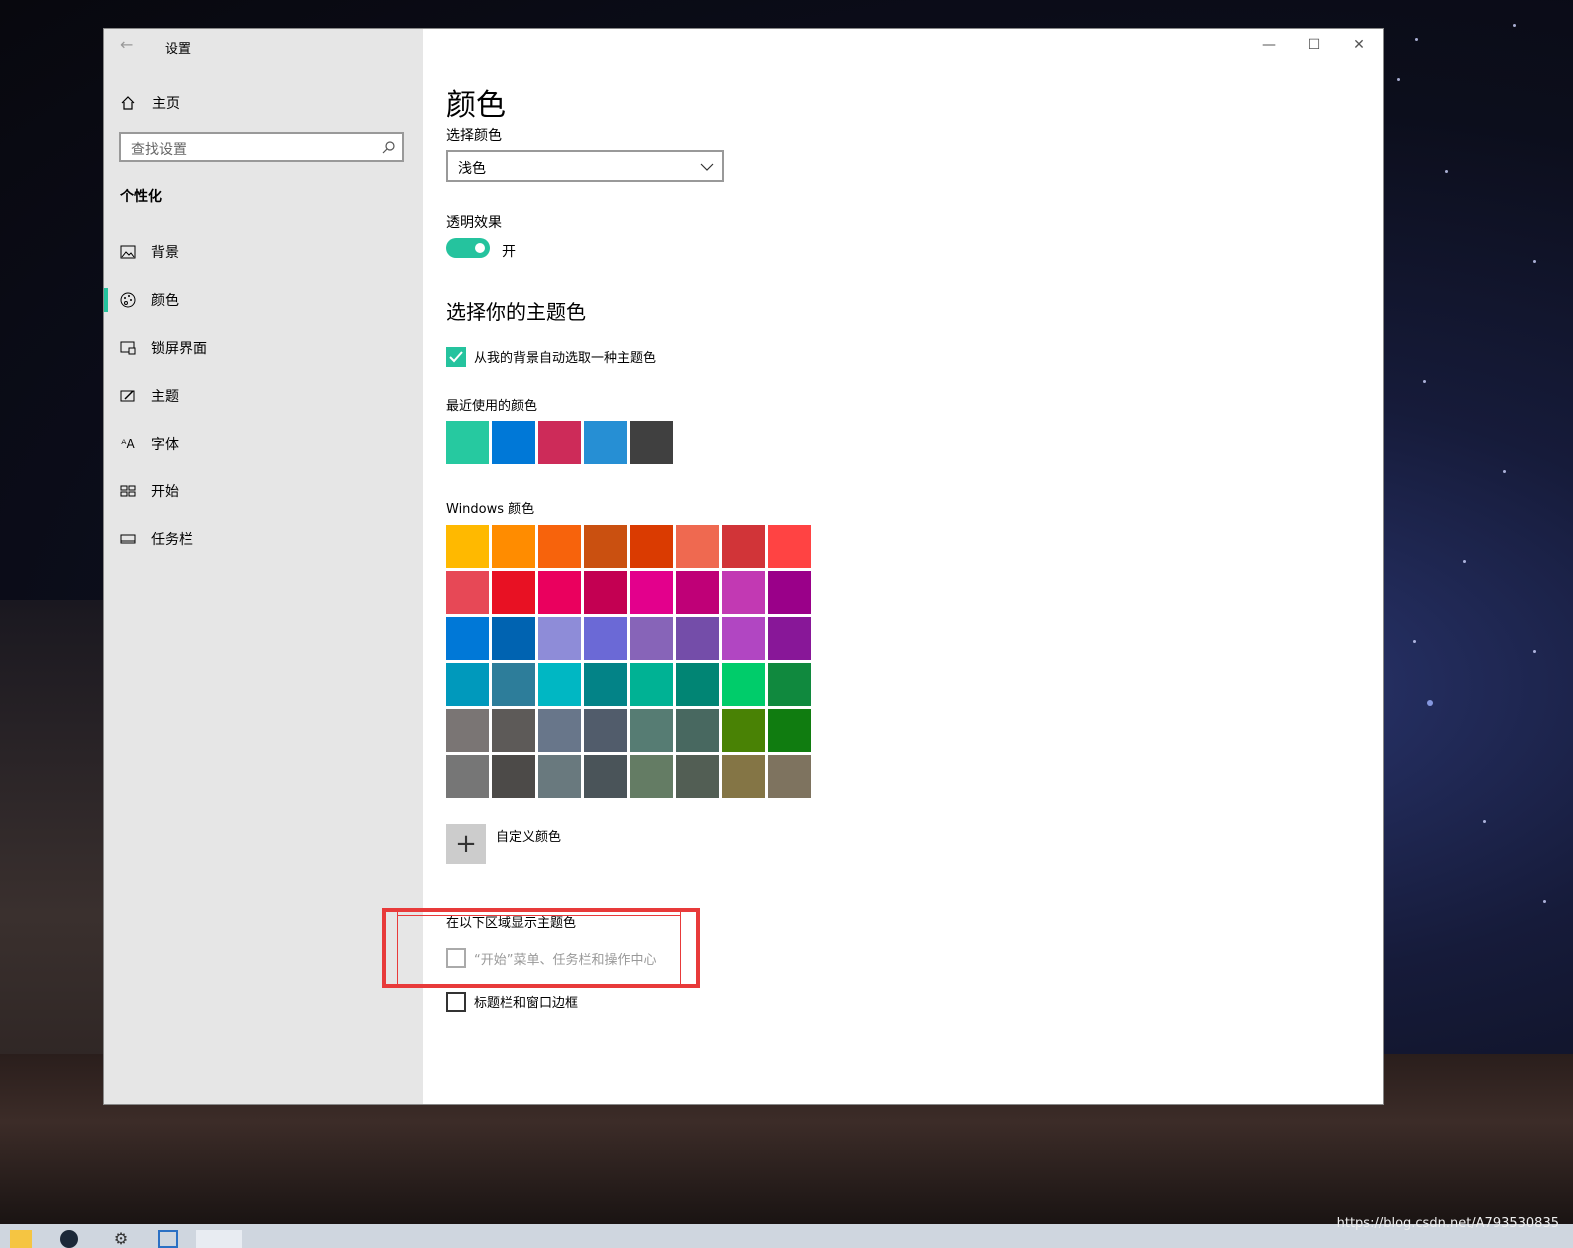  I want to click on windows-colors-label: Windows 颜色, so click(490, 509).